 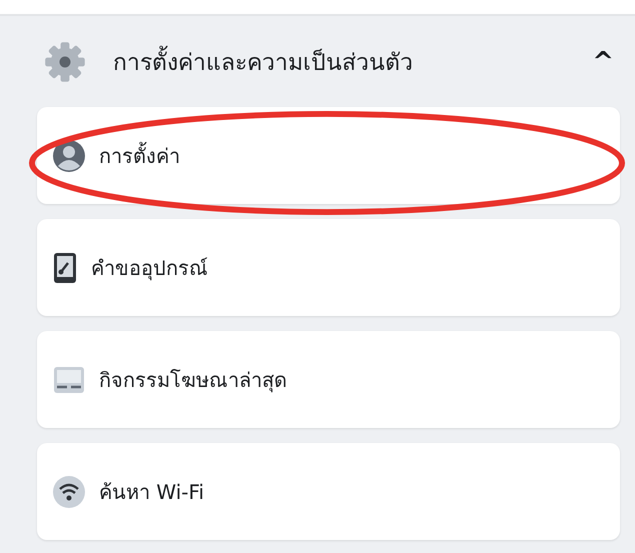 I want to click on user-icon, so click(x=69, y=156).